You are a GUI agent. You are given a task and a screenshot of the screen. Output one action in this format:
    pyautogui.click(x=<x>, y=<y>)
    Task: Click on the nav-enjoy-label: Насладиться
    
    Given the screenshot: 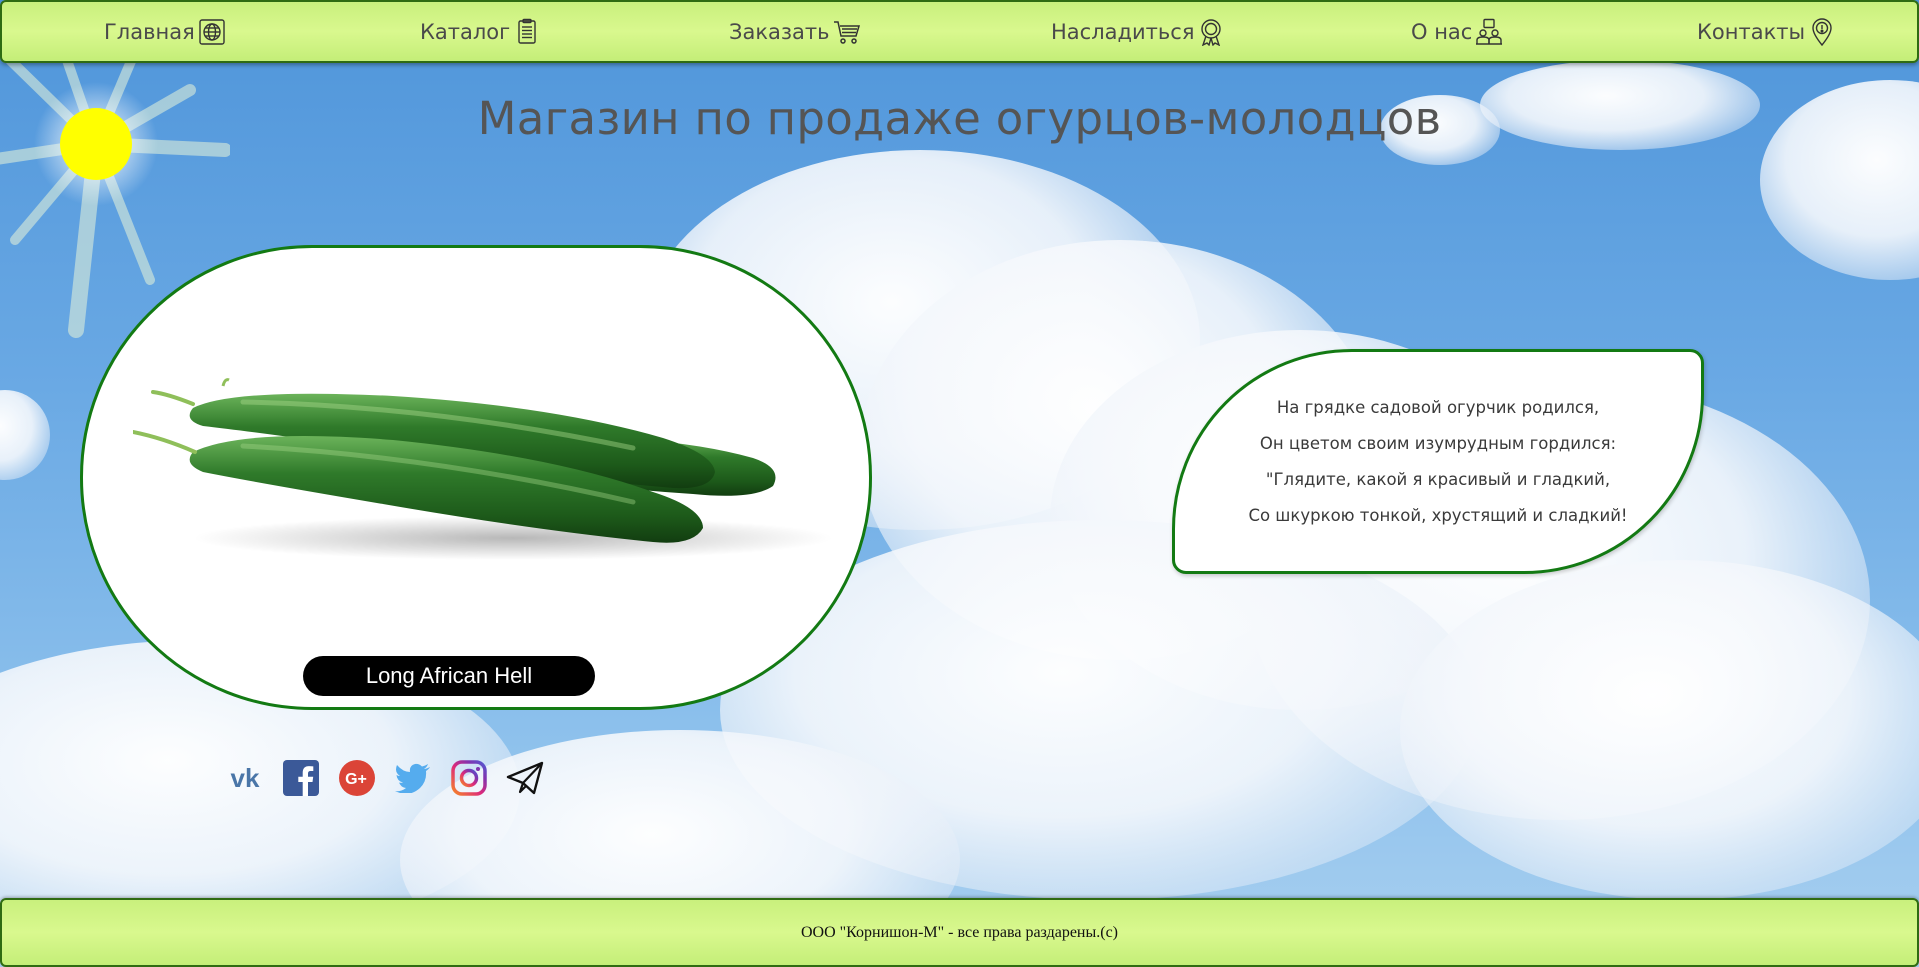 What is the action you would take?
    pyautogui.click(x=1123, y=32)
    